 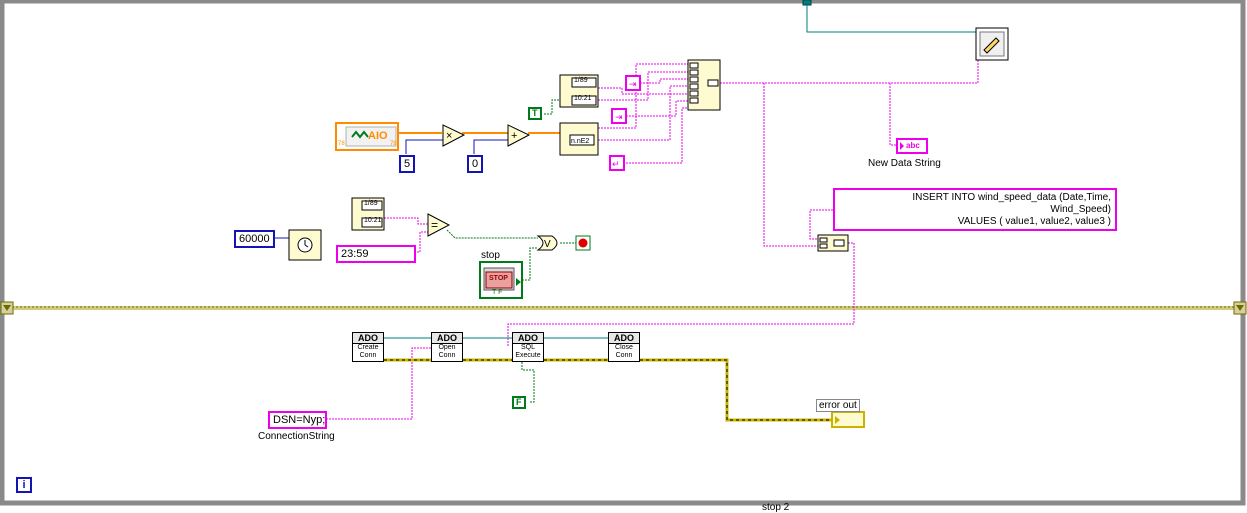 What do you see at coordinates (547, 244) in the screenshot?
I see `svg-text: V` at bounding box center [547, 244].